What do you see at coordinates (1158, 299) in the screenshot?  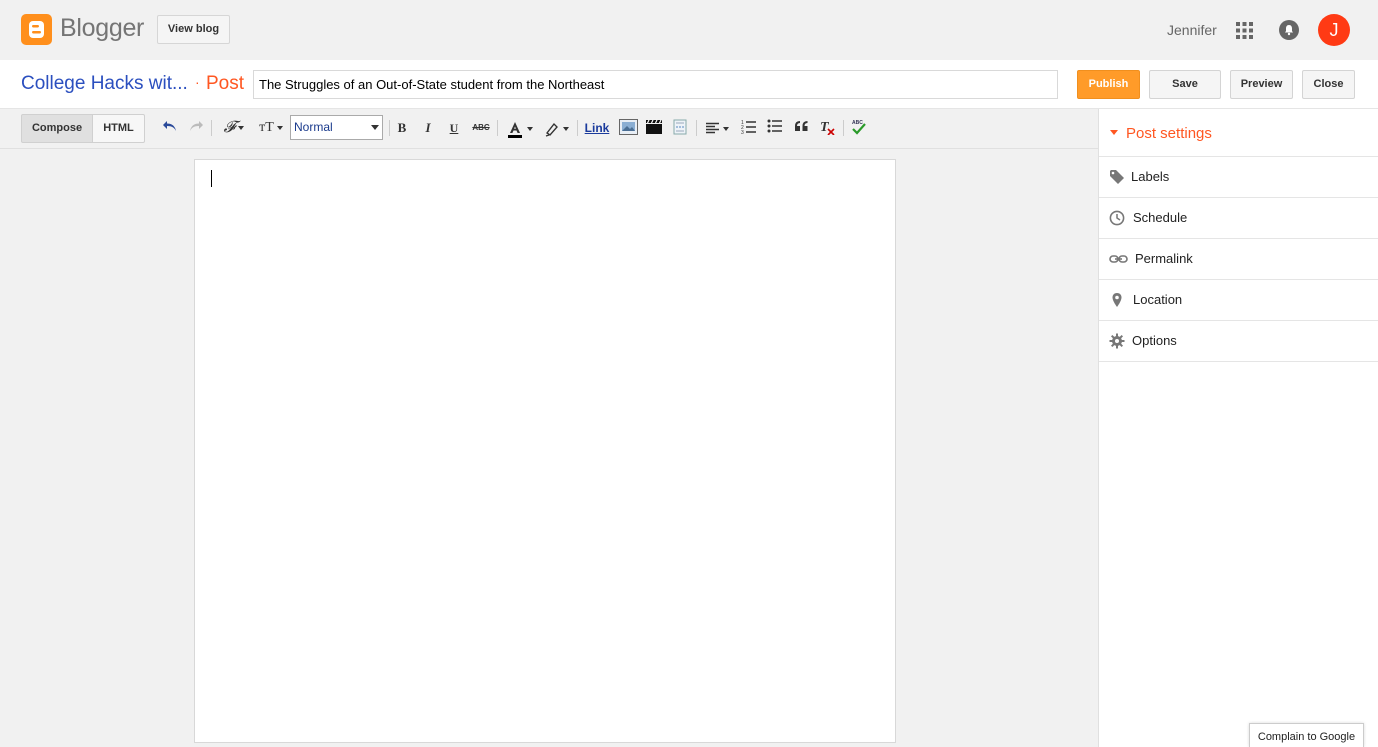 I see `sidebar-item-label: Location` at bounding box center [1158, 299].